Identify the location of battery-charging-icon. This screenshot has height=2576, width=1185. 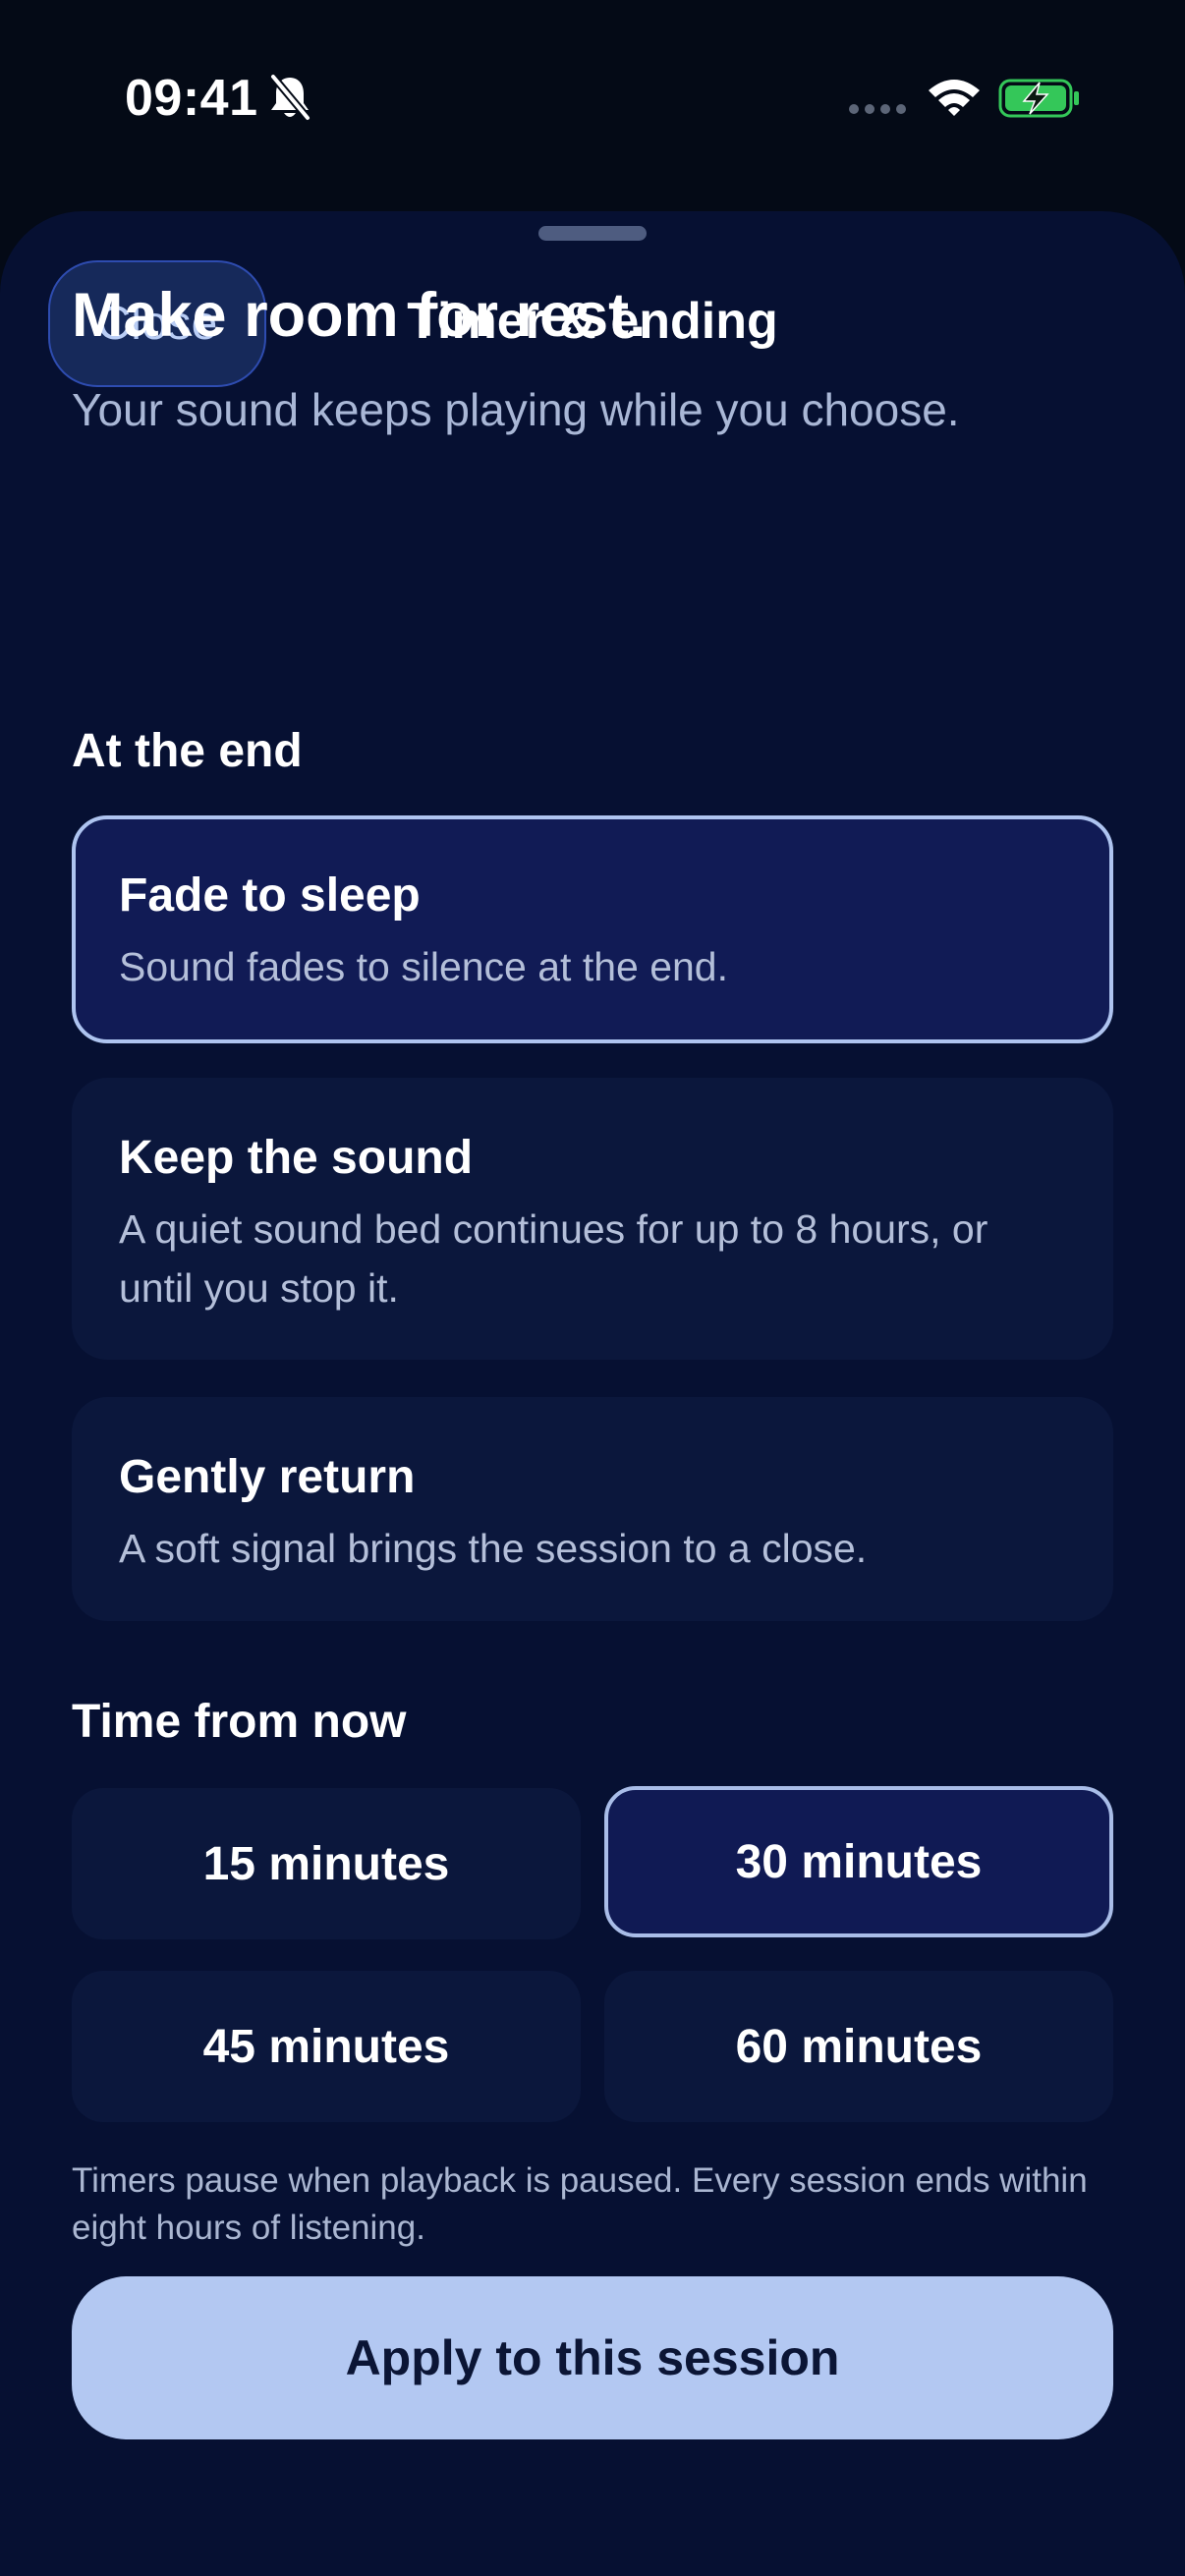
(1038, 98).